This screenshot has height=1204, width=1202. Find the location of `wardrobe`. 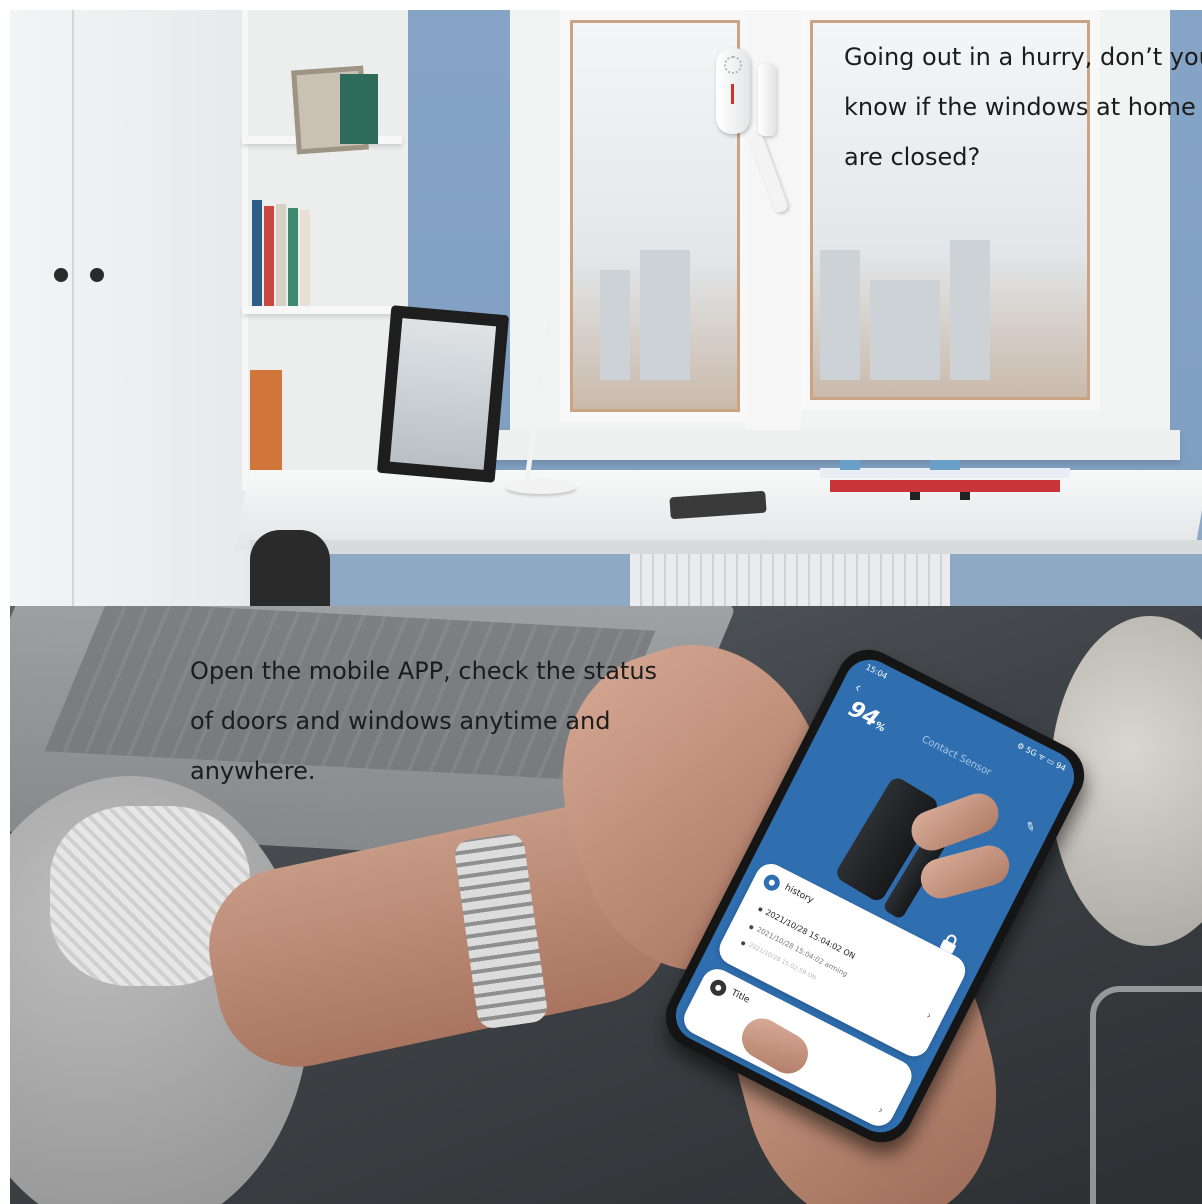

wardrobe is located at coordinates (130, 308).